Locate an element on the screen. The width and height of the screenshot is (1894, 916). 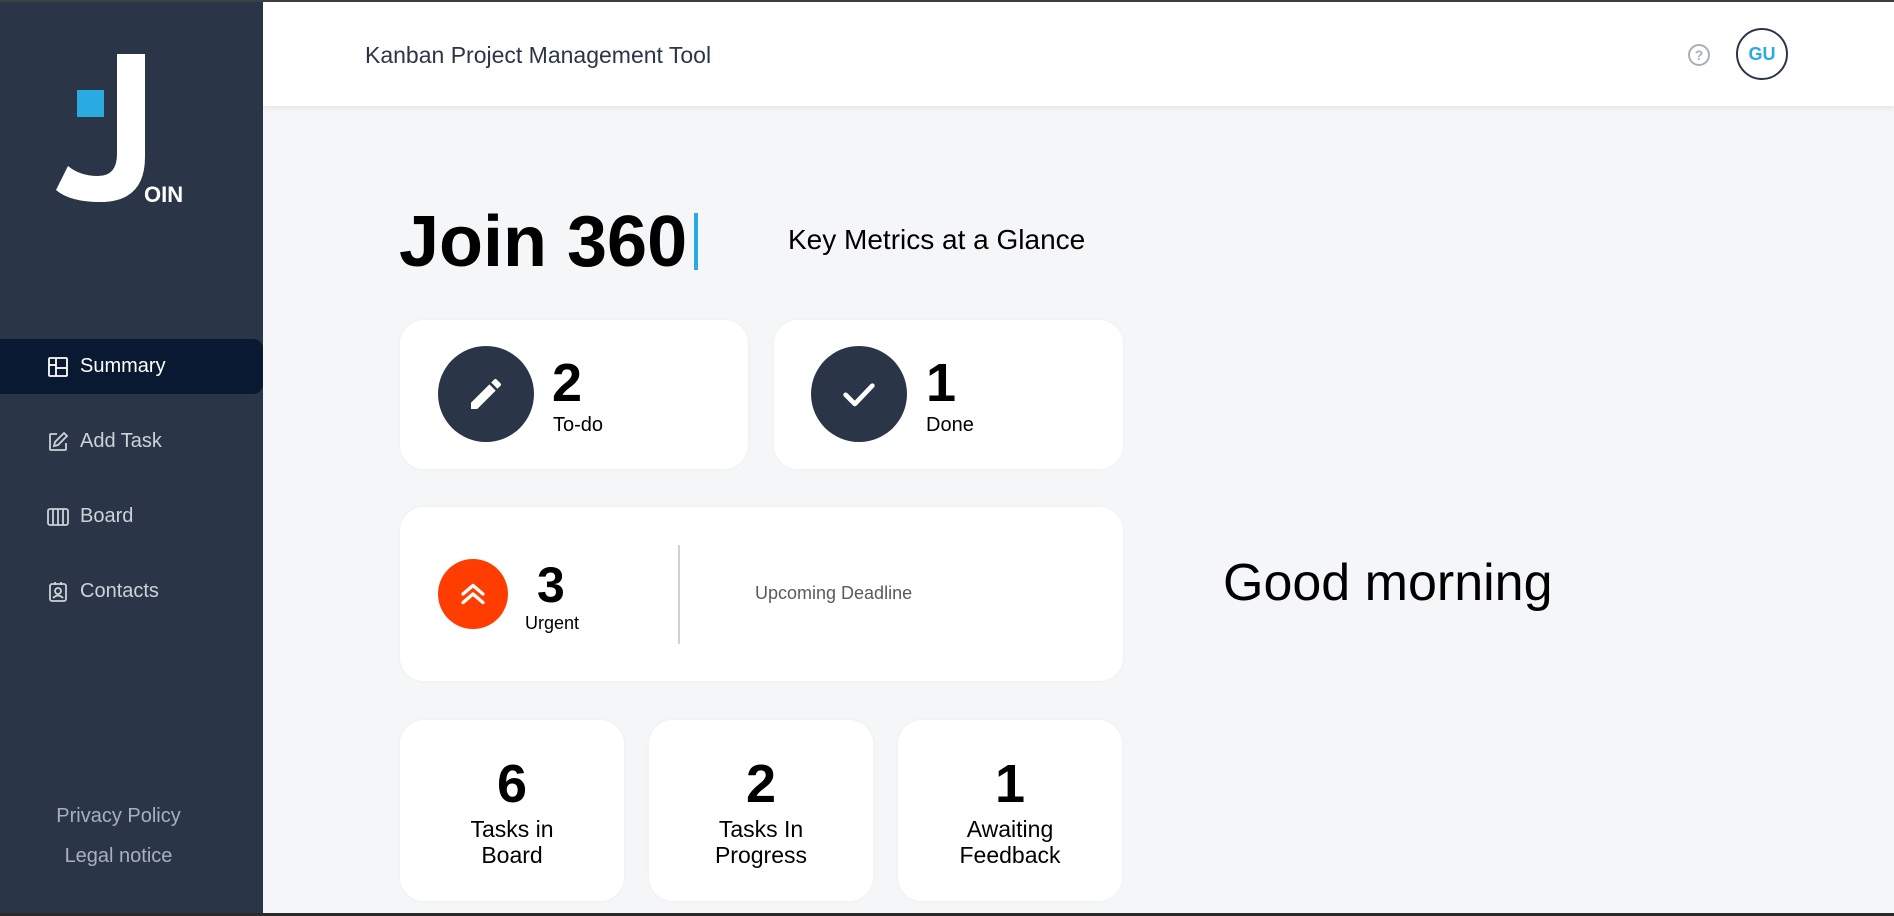
awaiting-feedback-label: Awaiting Feedback is located at coordinates (1010, 842).